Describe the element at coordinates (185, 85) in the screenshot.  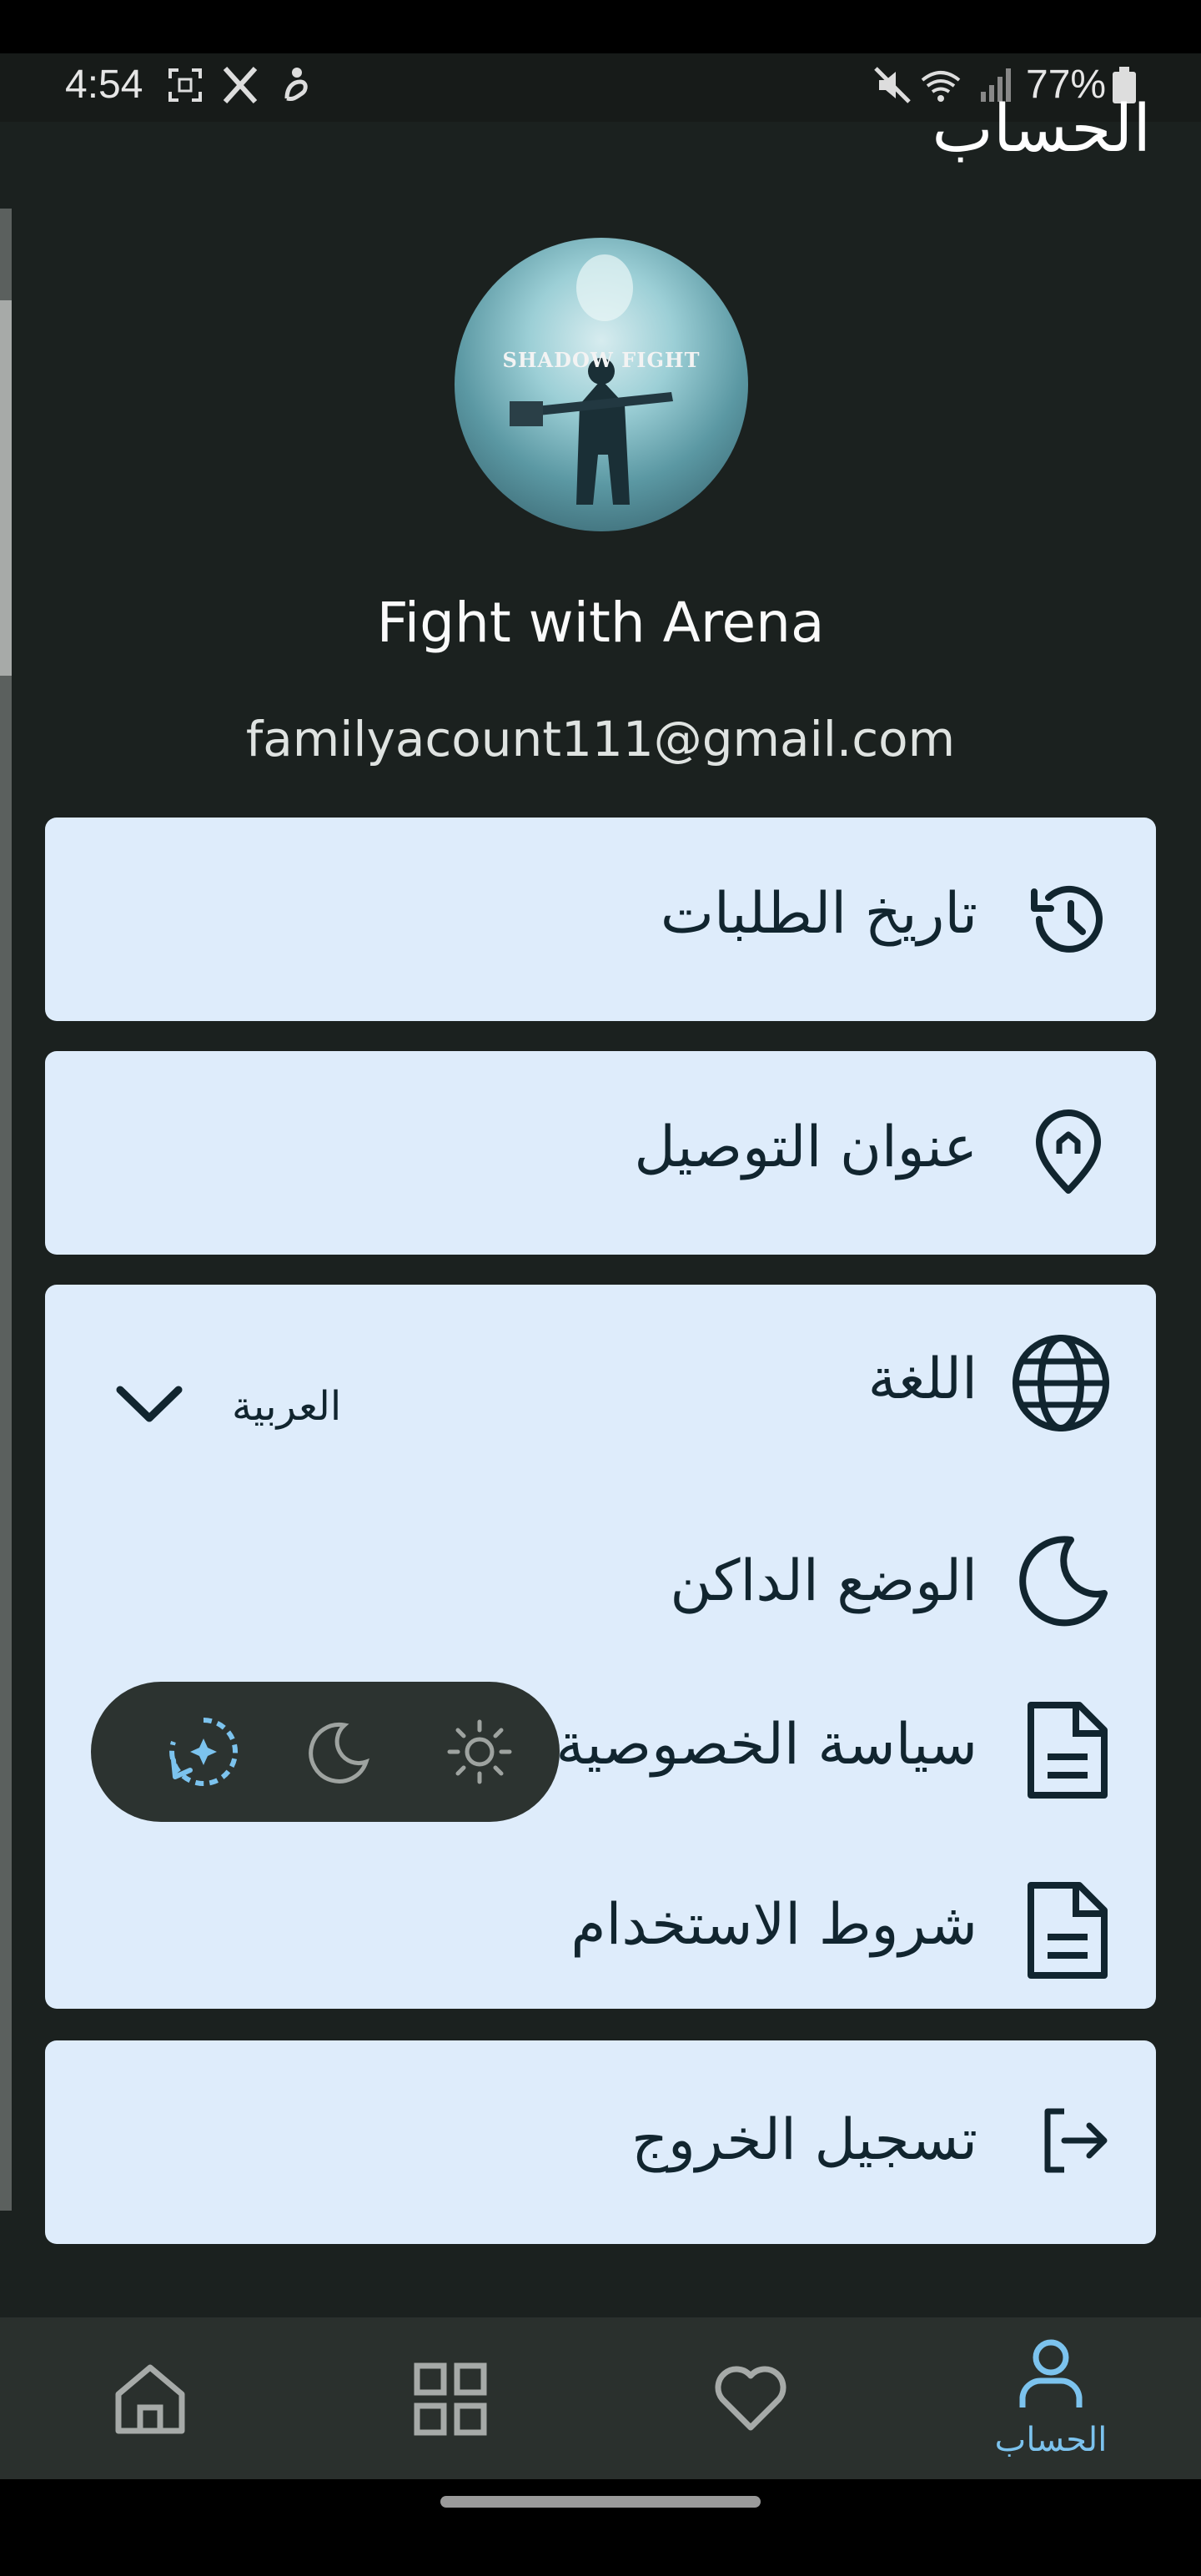
I see `screenshot-icon` at that location.